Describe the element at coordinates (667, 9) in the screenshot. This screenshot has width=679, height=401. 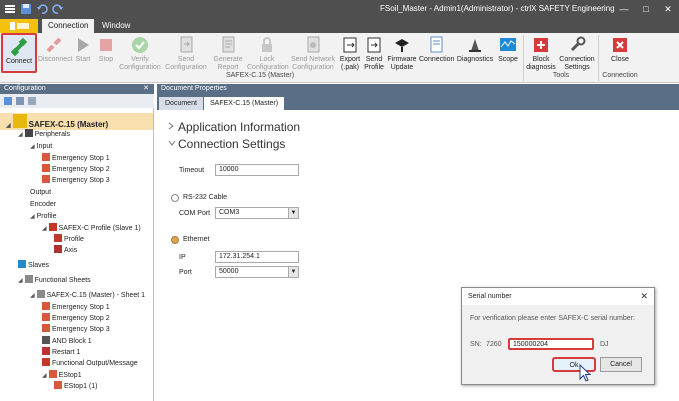
I see `close-icon: ✕` at that location.